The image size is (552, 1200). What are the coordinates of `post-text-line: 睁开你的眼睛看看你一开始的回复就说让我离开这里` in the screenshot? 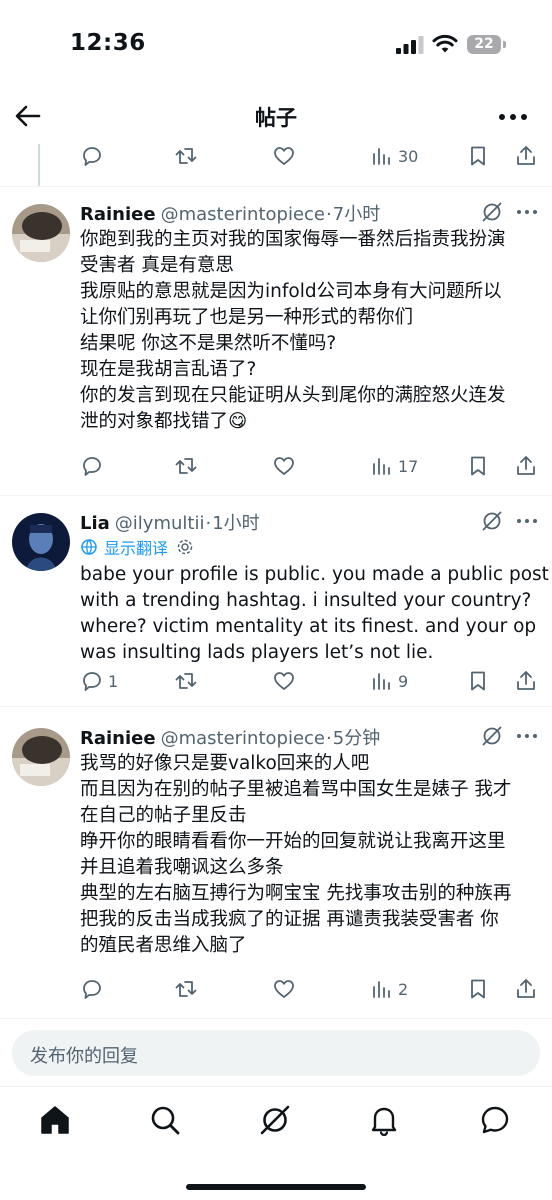 It's located at (293, 841).